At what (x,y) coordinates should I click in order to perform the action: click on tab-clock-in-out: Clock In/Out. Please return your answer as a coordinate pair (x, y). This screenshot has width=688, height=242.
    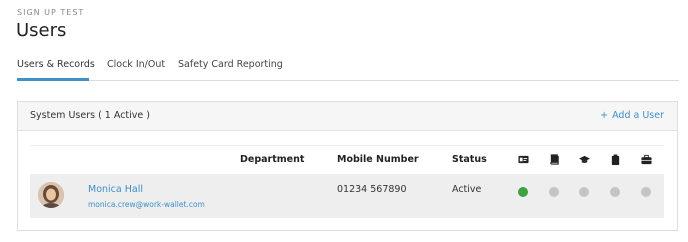
    Looking at the image, I should click on (136, 64).